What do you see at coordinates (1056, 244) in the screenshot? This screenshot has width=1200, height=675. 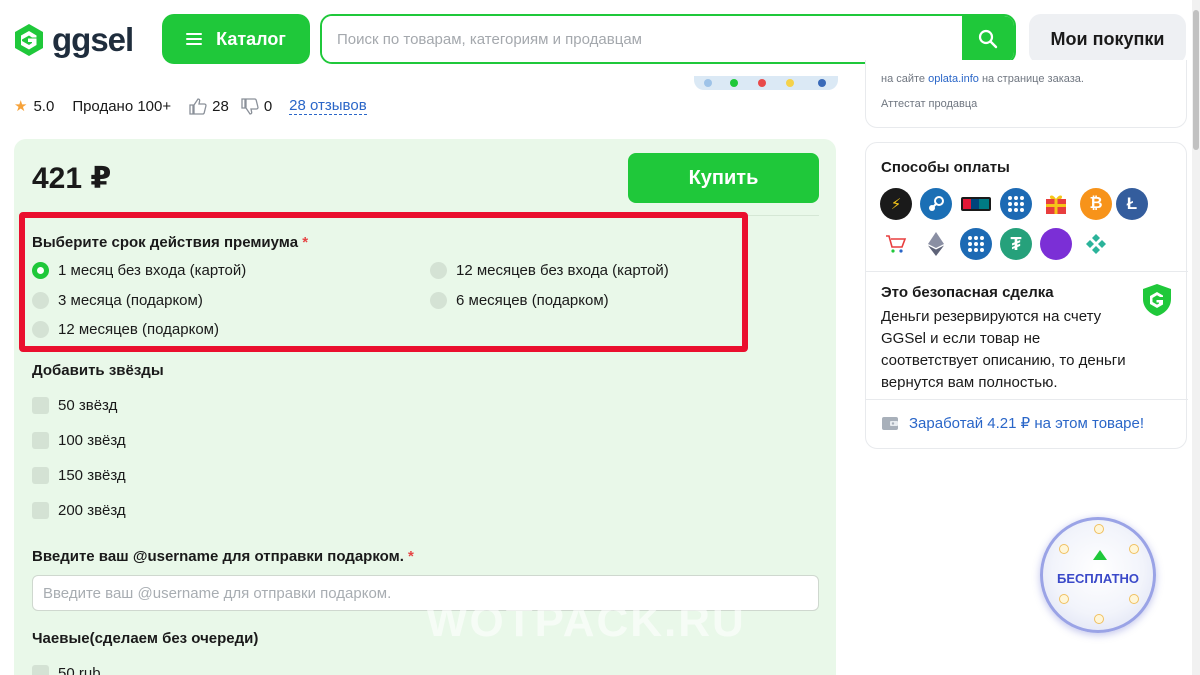 I see `crescent-icon` at bounding box center [1056, 244].